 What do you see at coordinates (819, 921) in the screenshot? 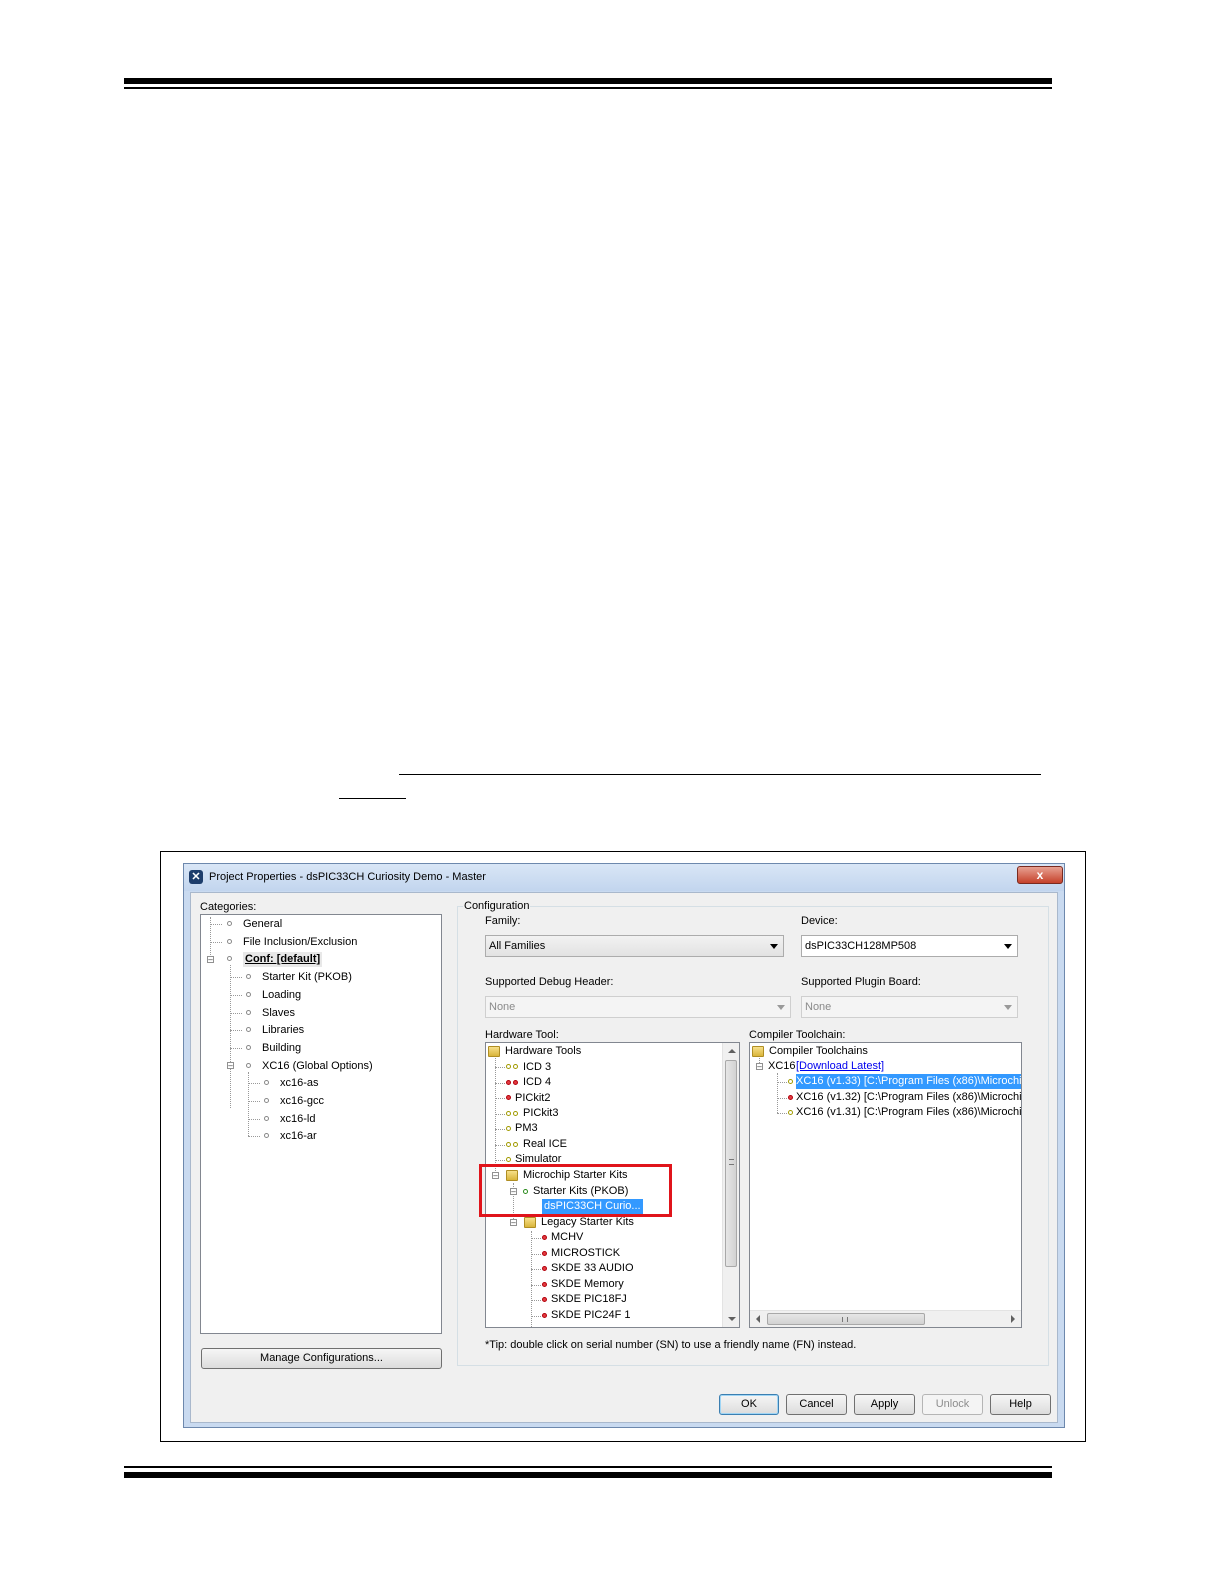
I see `device-label: Device:` at bounding box center [819, 921].